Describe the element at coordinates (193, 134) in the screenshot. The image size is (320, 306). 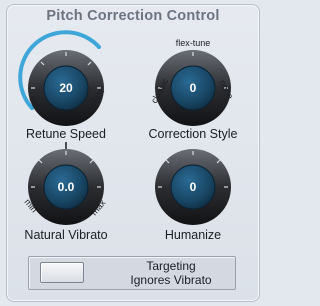
I see `correction-style-label: Correction Style` at that location.